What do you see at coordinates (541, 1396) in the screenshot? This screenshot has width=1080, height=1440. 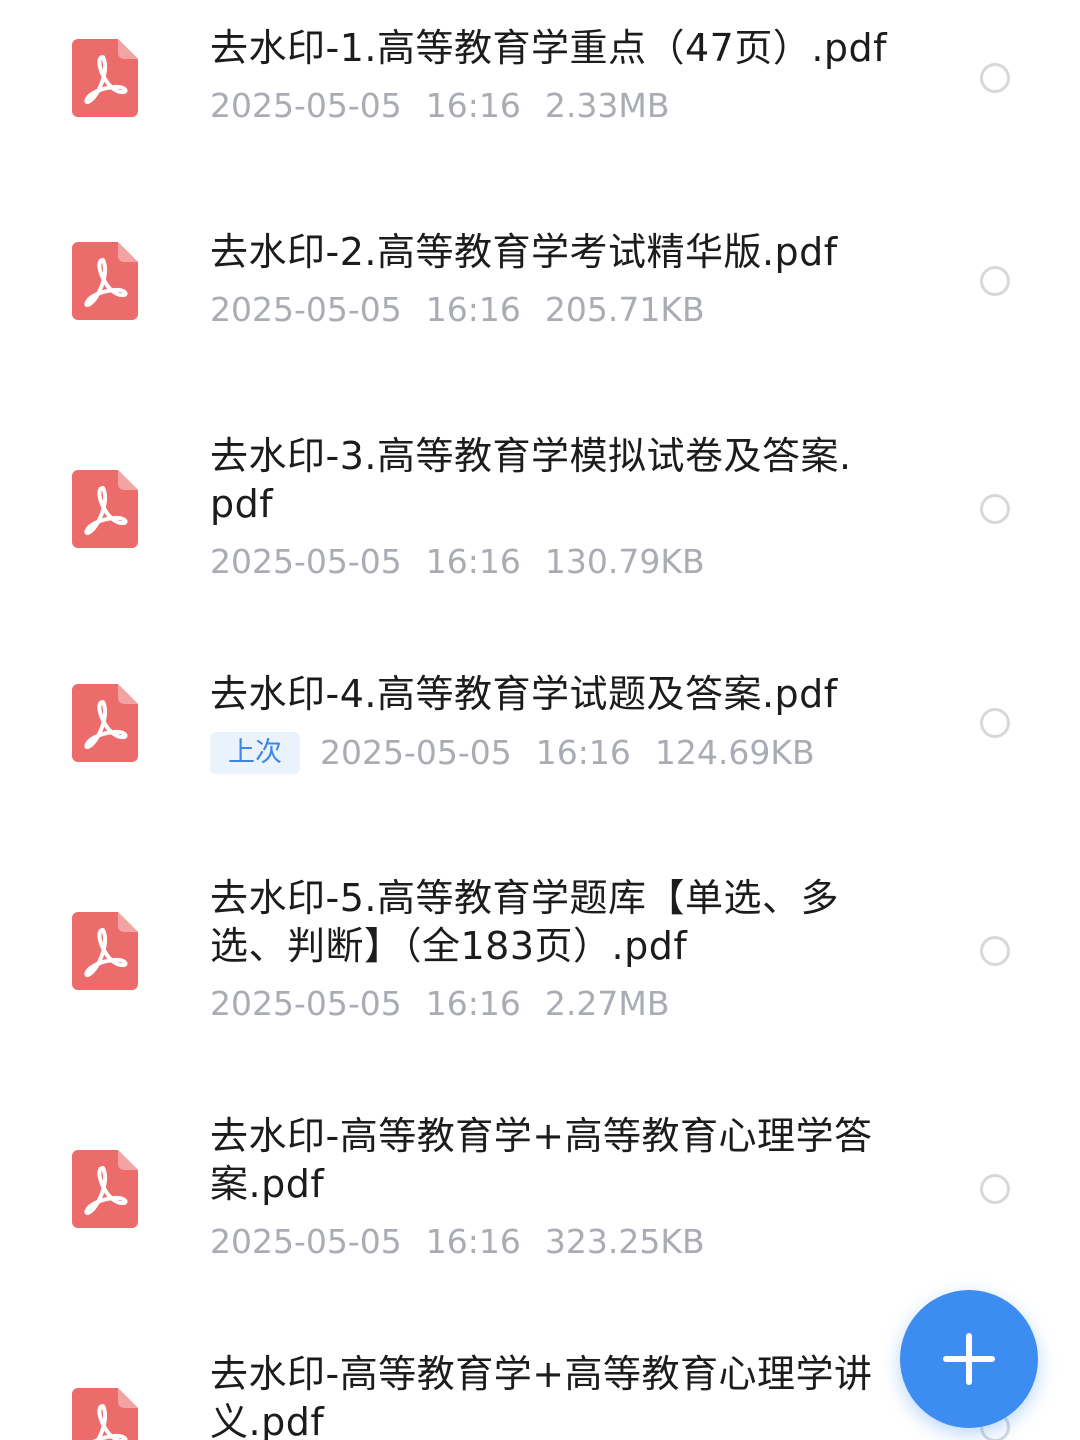 I see `file-name: 去水印-高等教育学+高等教育心理学讲义.pdf` at bounding box center [541, 1396].